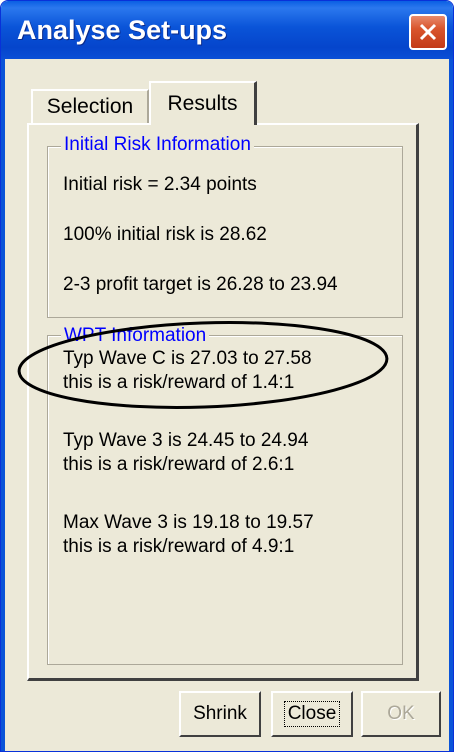 The height and width of the screenshot is (755, 462). I want to click on profit-target-text: 2-3 profit target is 26.28 to 23.94, so click(200, 284).